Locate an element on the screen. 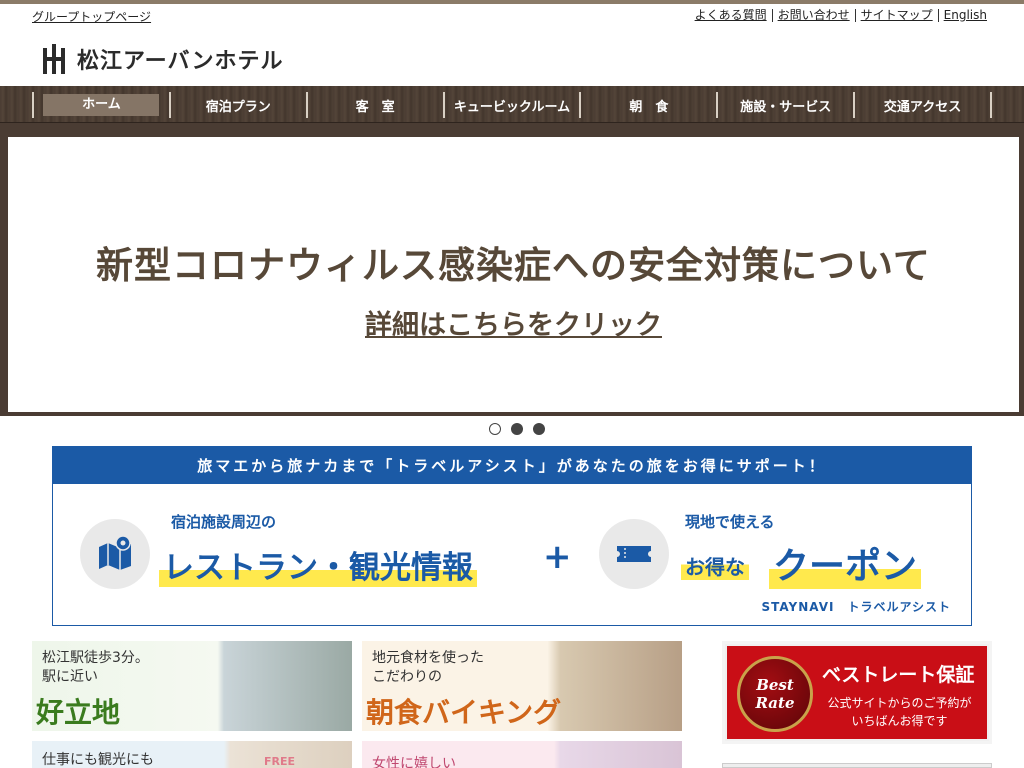 The image size is (1024, 768). nav-rooms: 客 室 is located at coordinates (374, 105).